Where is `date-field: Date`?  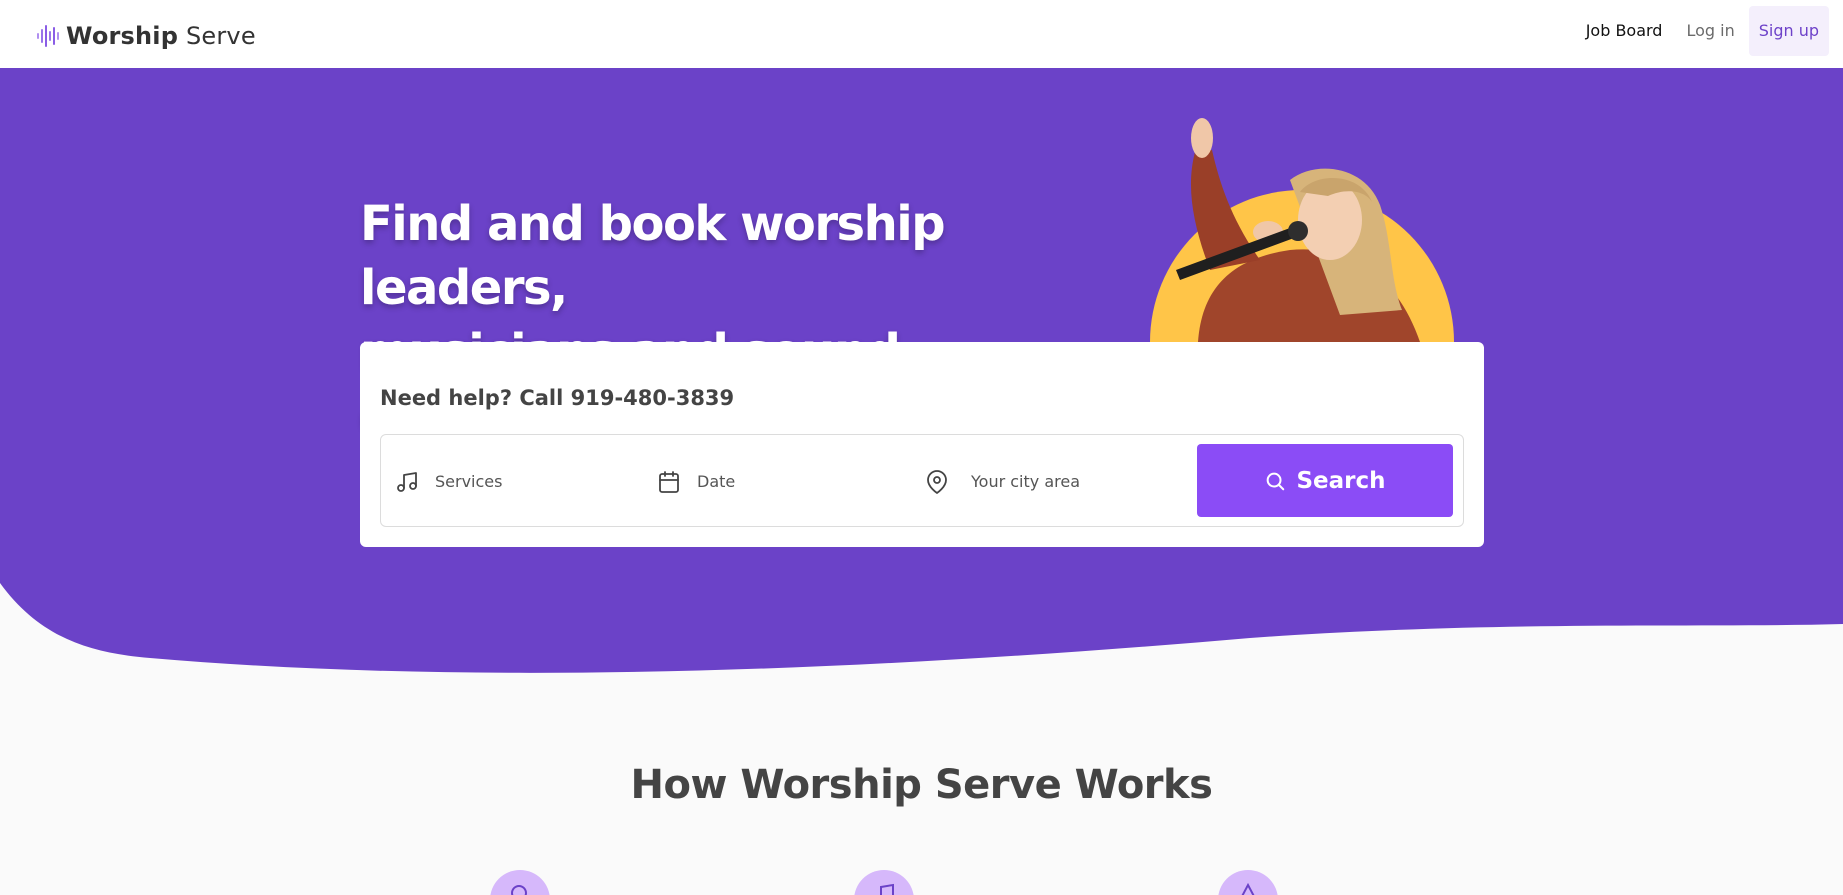
date-field: Date is located at coordinates (782, 481).